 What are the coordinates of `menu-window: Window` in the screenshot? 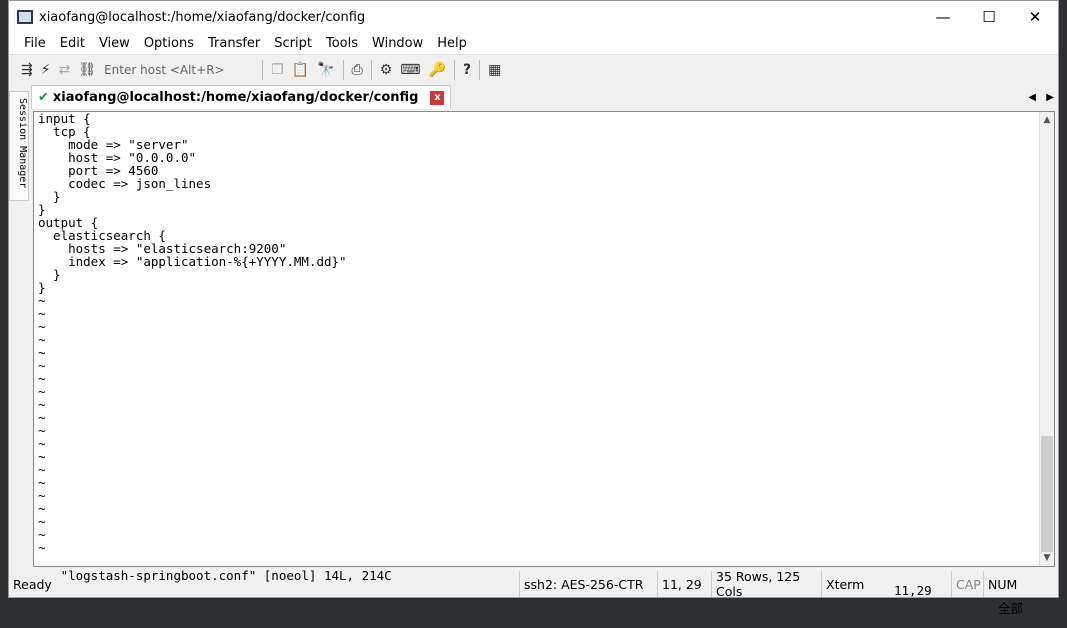 It's located at (397, 43).